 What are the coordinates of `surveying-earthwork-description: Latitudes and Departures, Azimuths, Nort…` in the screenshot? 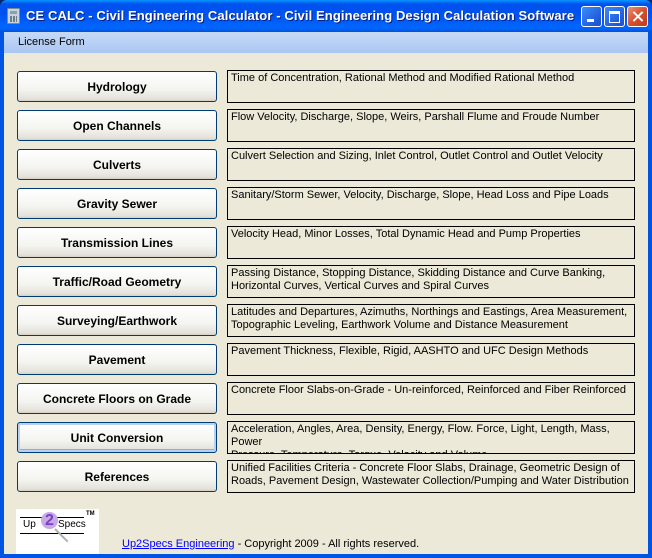 It's located at (431, 320).